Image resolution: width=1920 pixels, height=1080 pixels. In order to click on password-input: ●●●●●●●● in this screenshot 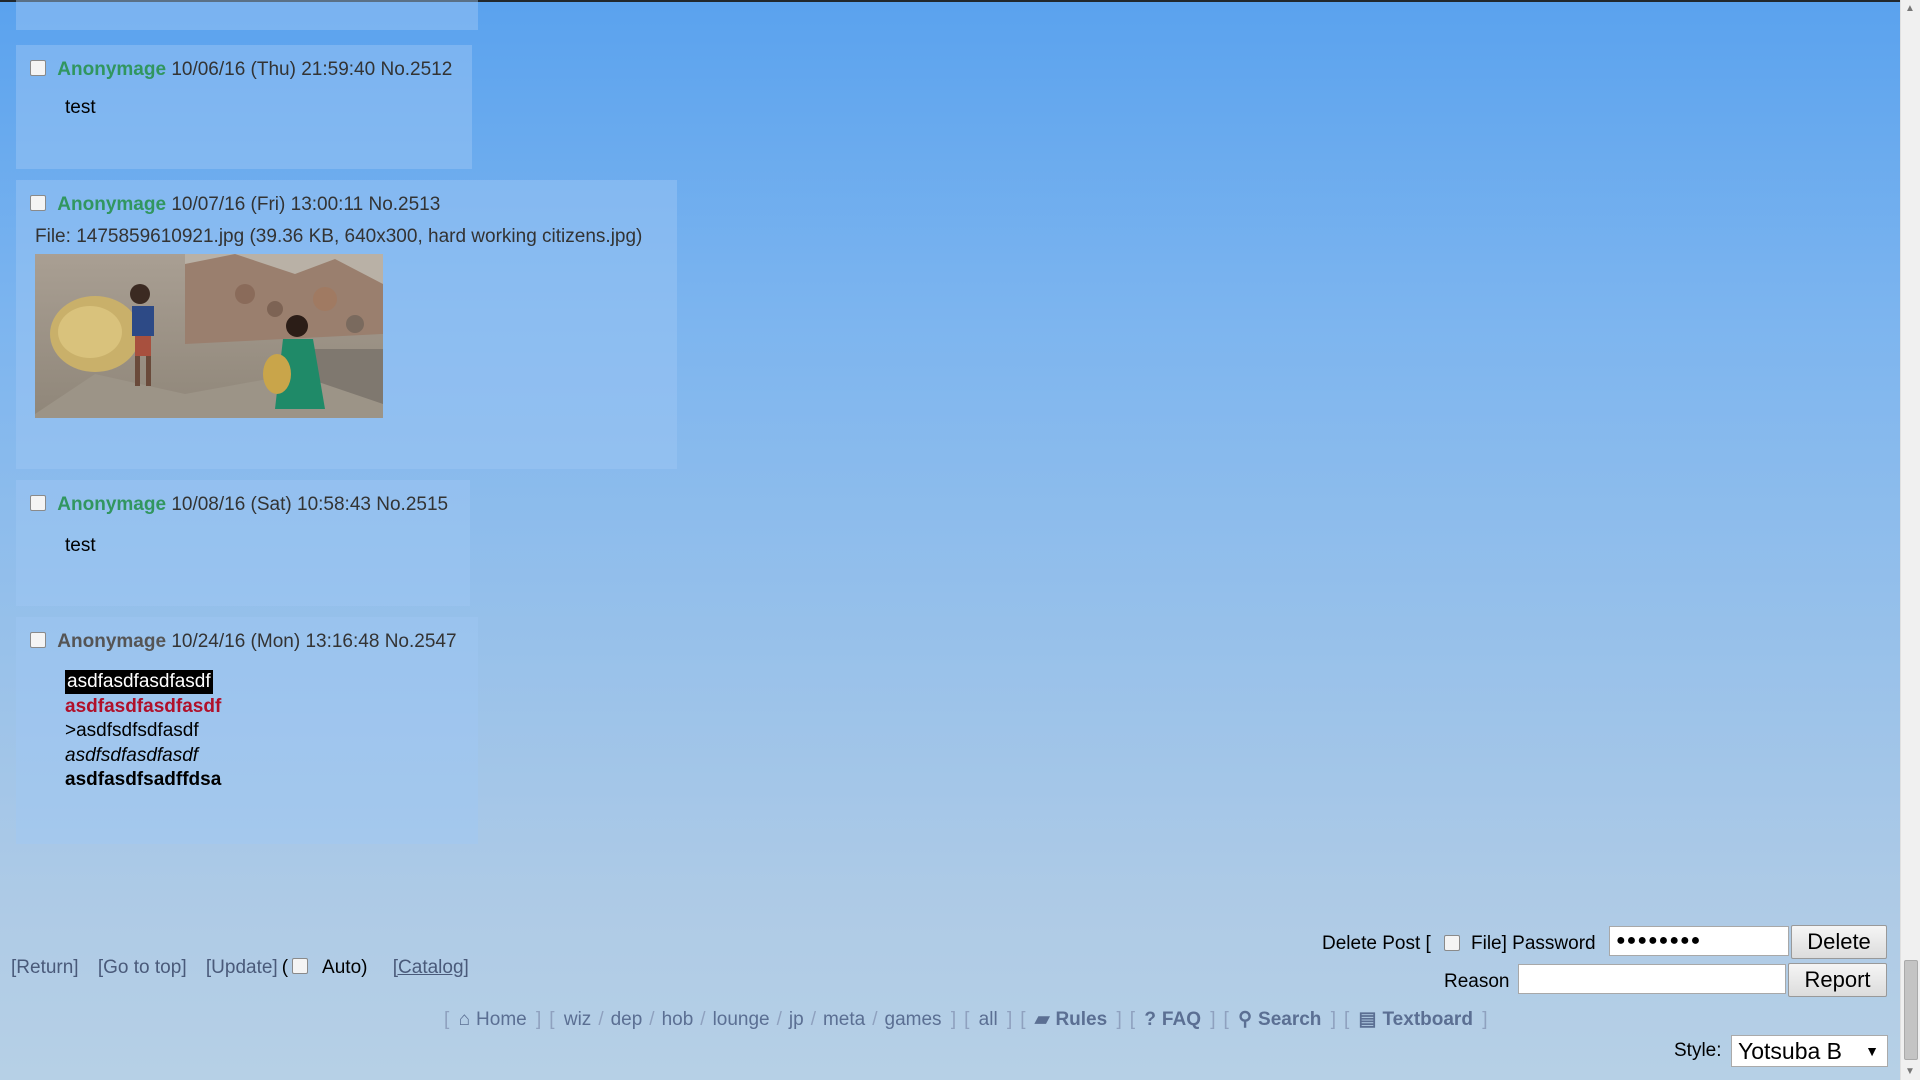, I will do `click(1699, 941)`.